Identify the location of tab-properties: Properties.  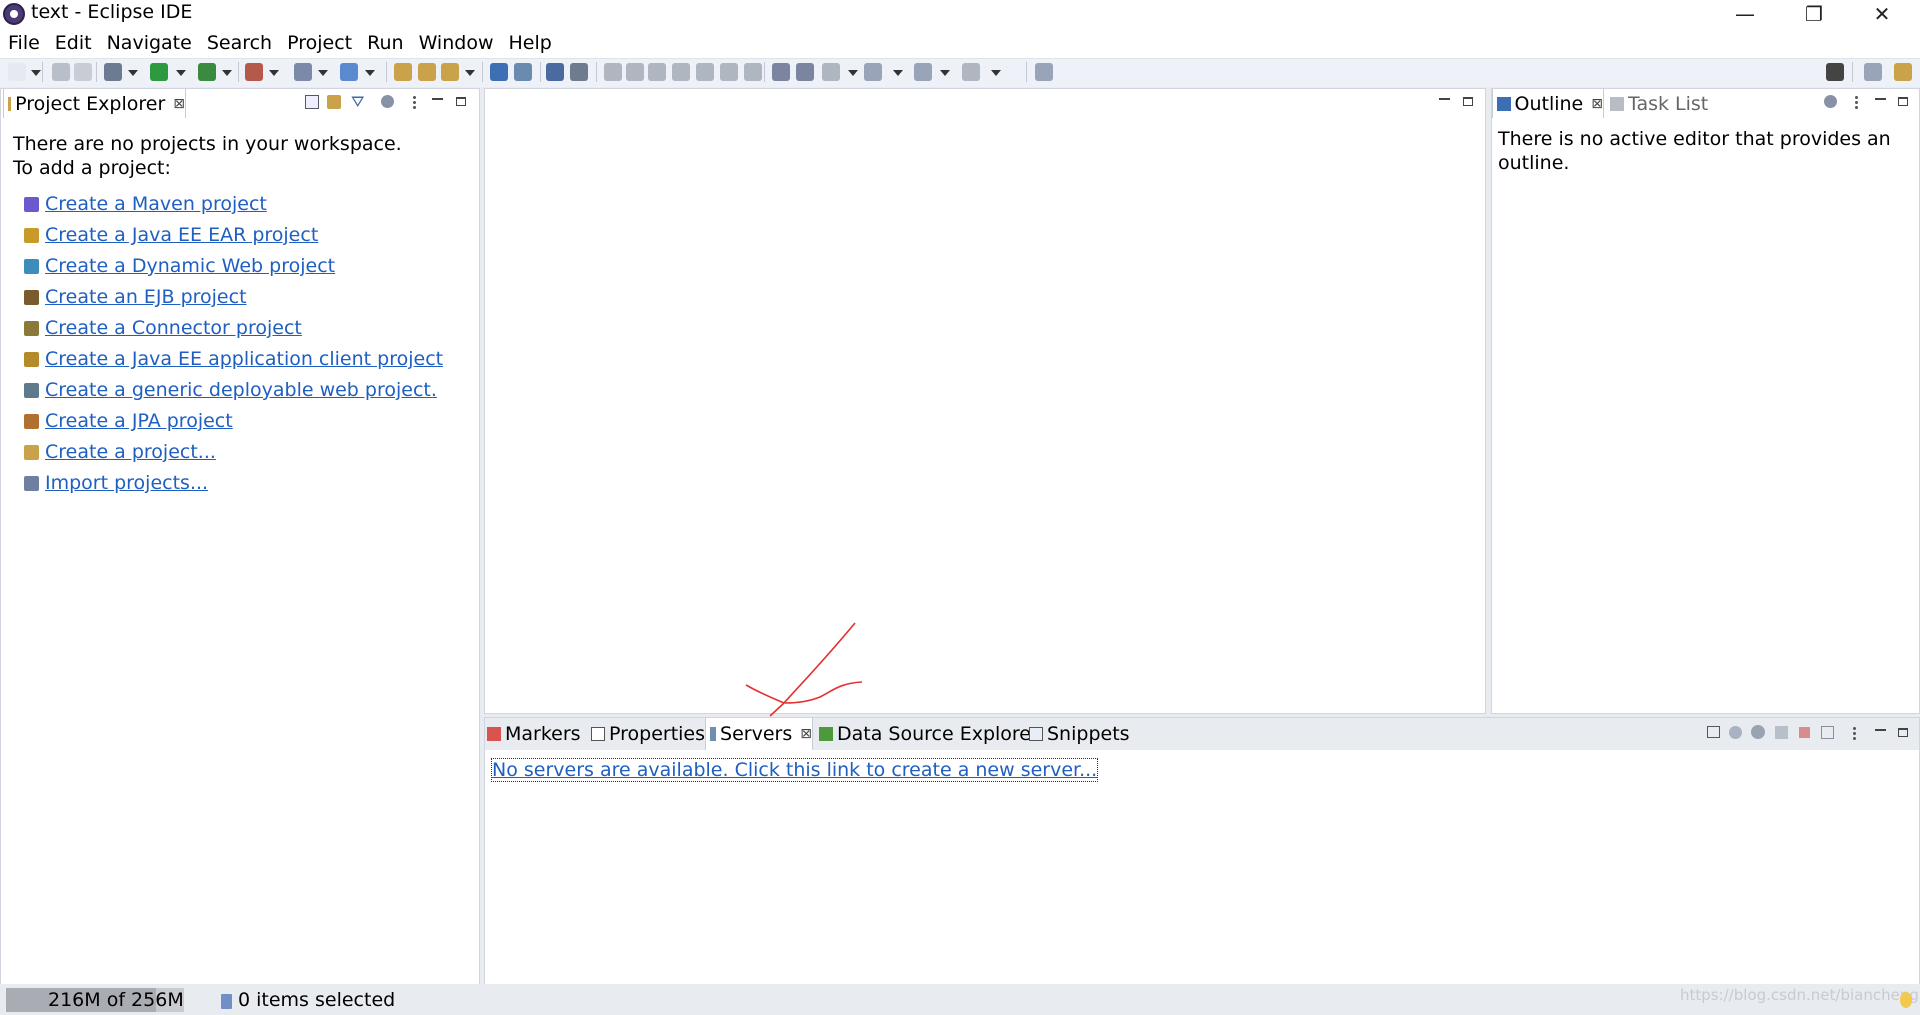
(648, 734).